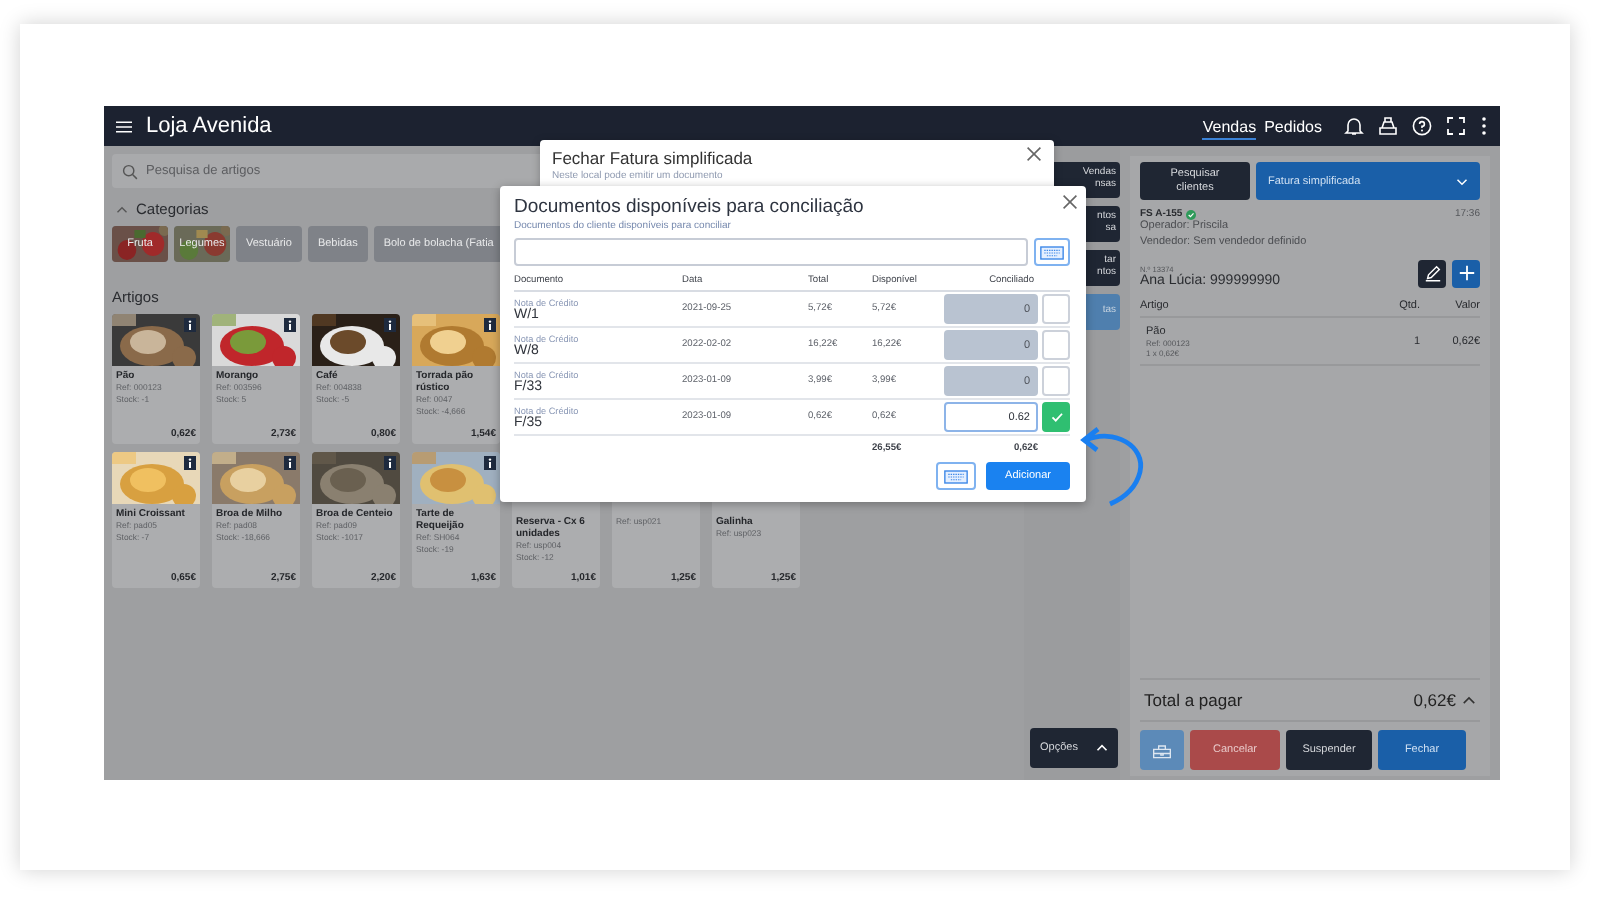 This screenshot has width=1600, height=898. Describe the element at coordinates (690, 207) in the screenshot. I see `dialog-title: Documentos disponíveis para conciliação` at that location.